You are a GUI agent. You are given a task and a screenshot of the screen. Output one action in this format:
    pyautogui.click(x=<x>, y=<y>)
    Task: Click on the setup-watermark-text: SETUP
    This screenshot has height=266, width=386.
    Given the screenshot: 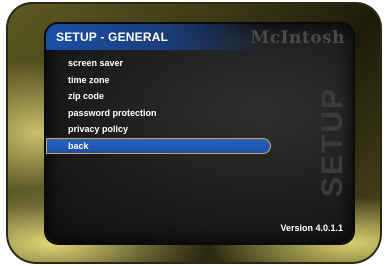 What is the action you would take?
    pyautogui.click(x=332, y=142)
    